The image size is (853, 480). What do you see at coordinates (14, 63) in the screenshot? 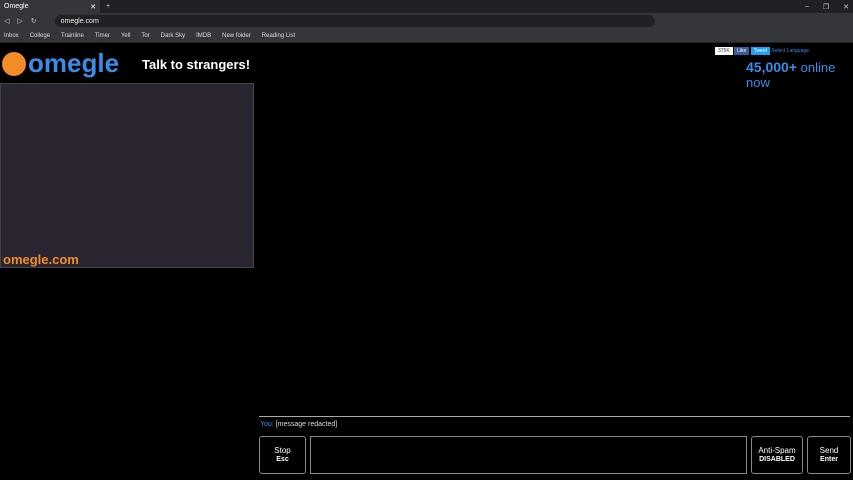
I see `logo-icon` at bounding box center [14, 63].